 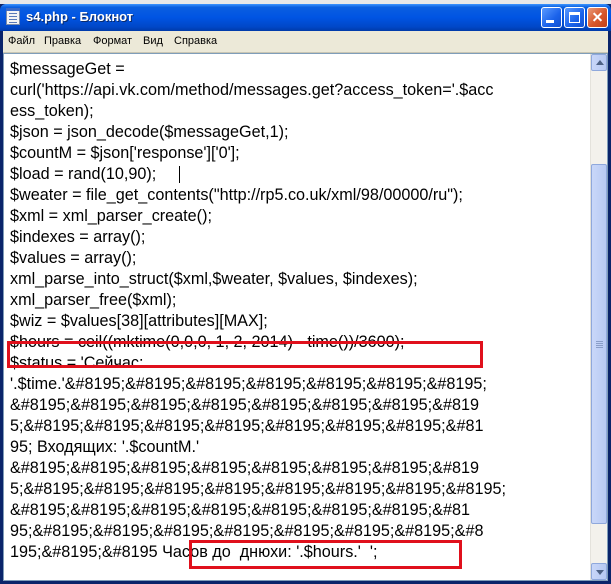 I want to click on highlight-box-status, so click(x=325, y=554).